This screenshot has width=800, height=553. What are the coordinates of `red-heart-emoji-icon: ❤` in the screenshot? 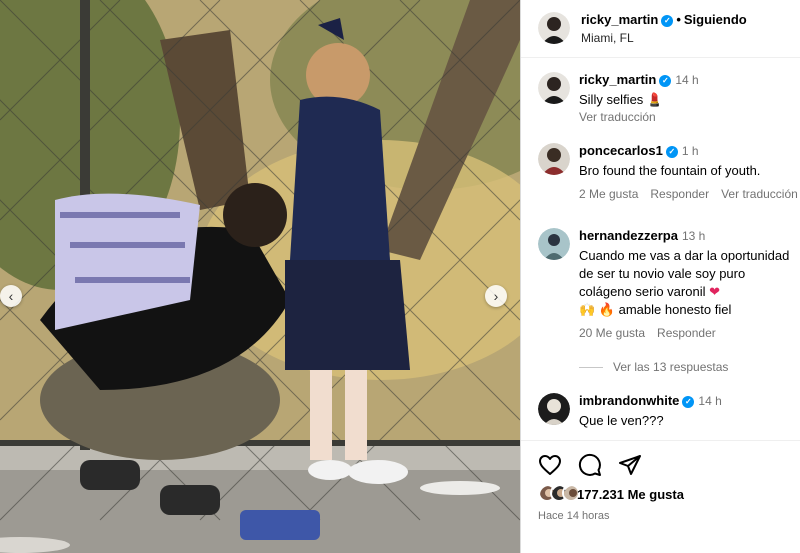 It's located at (714, 291).